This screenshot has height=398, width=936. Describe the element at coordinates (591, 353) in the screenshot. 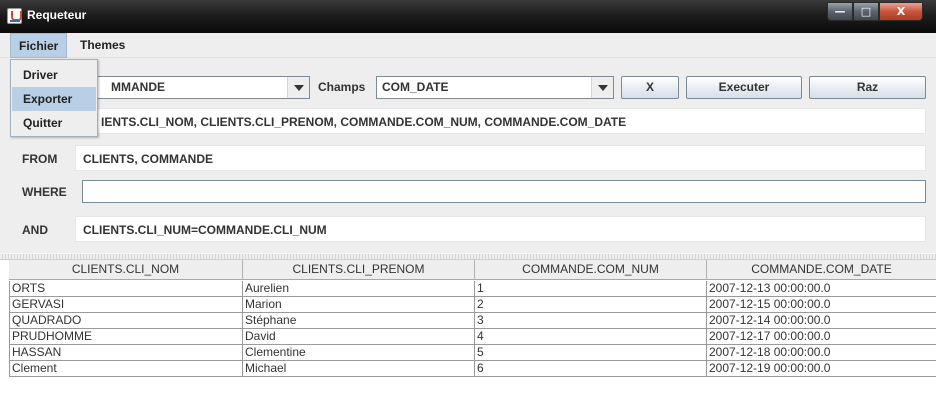

I see `cell-num: 5` at that location.